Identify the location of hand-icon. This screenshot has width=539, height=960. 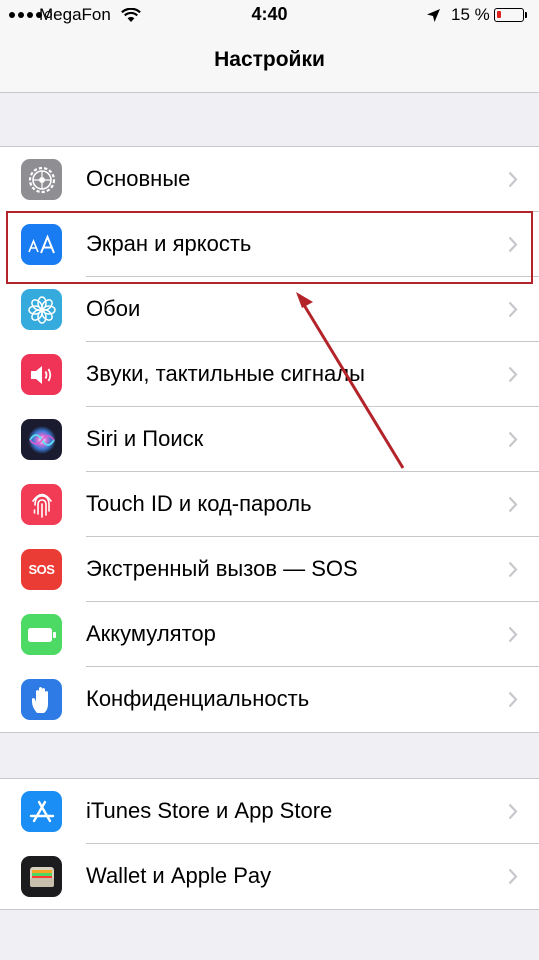
(41, 699).